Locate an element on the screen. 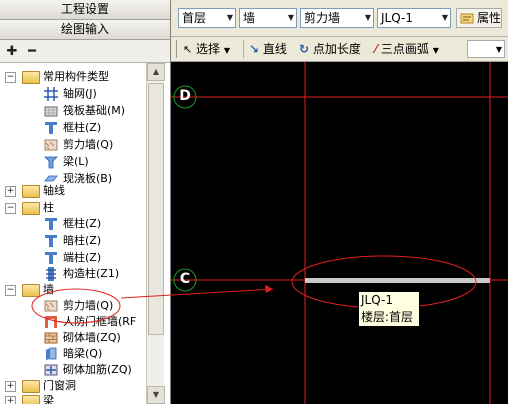 The width and height of the screenshot is (508, 404). axis-label-d: D is located at coordinates (185, 96).